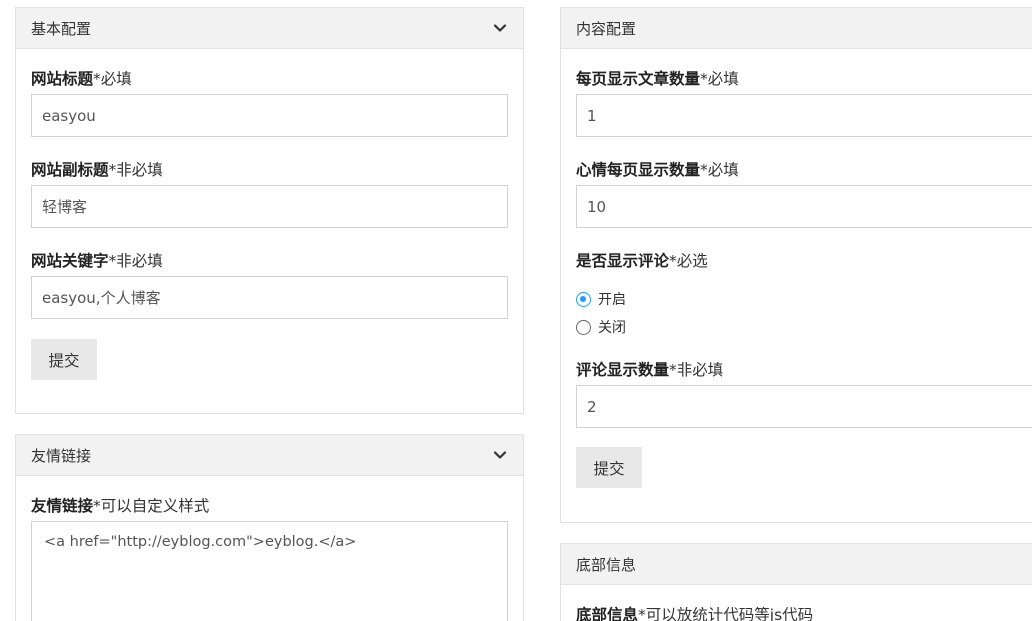  Describe the element at coordinates (269, 115) in the screenshot. I see `site-title-input: easyou` at that location.